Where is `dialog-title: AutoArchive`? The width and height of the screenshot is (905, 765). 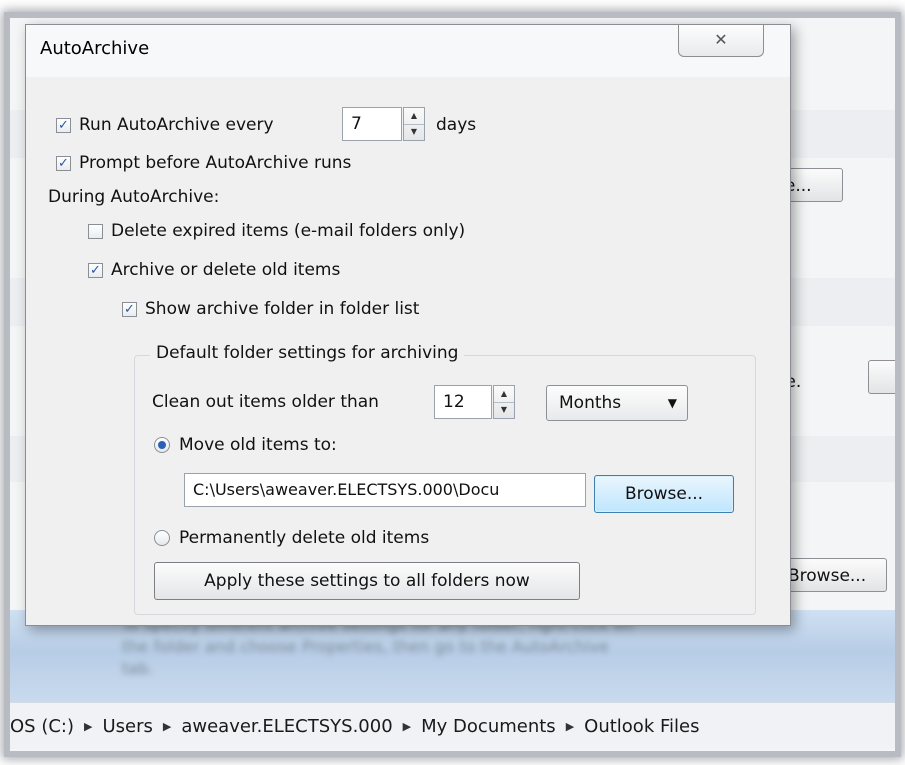
dialog-title: AutoArchive is located at coordinates (95, 48).